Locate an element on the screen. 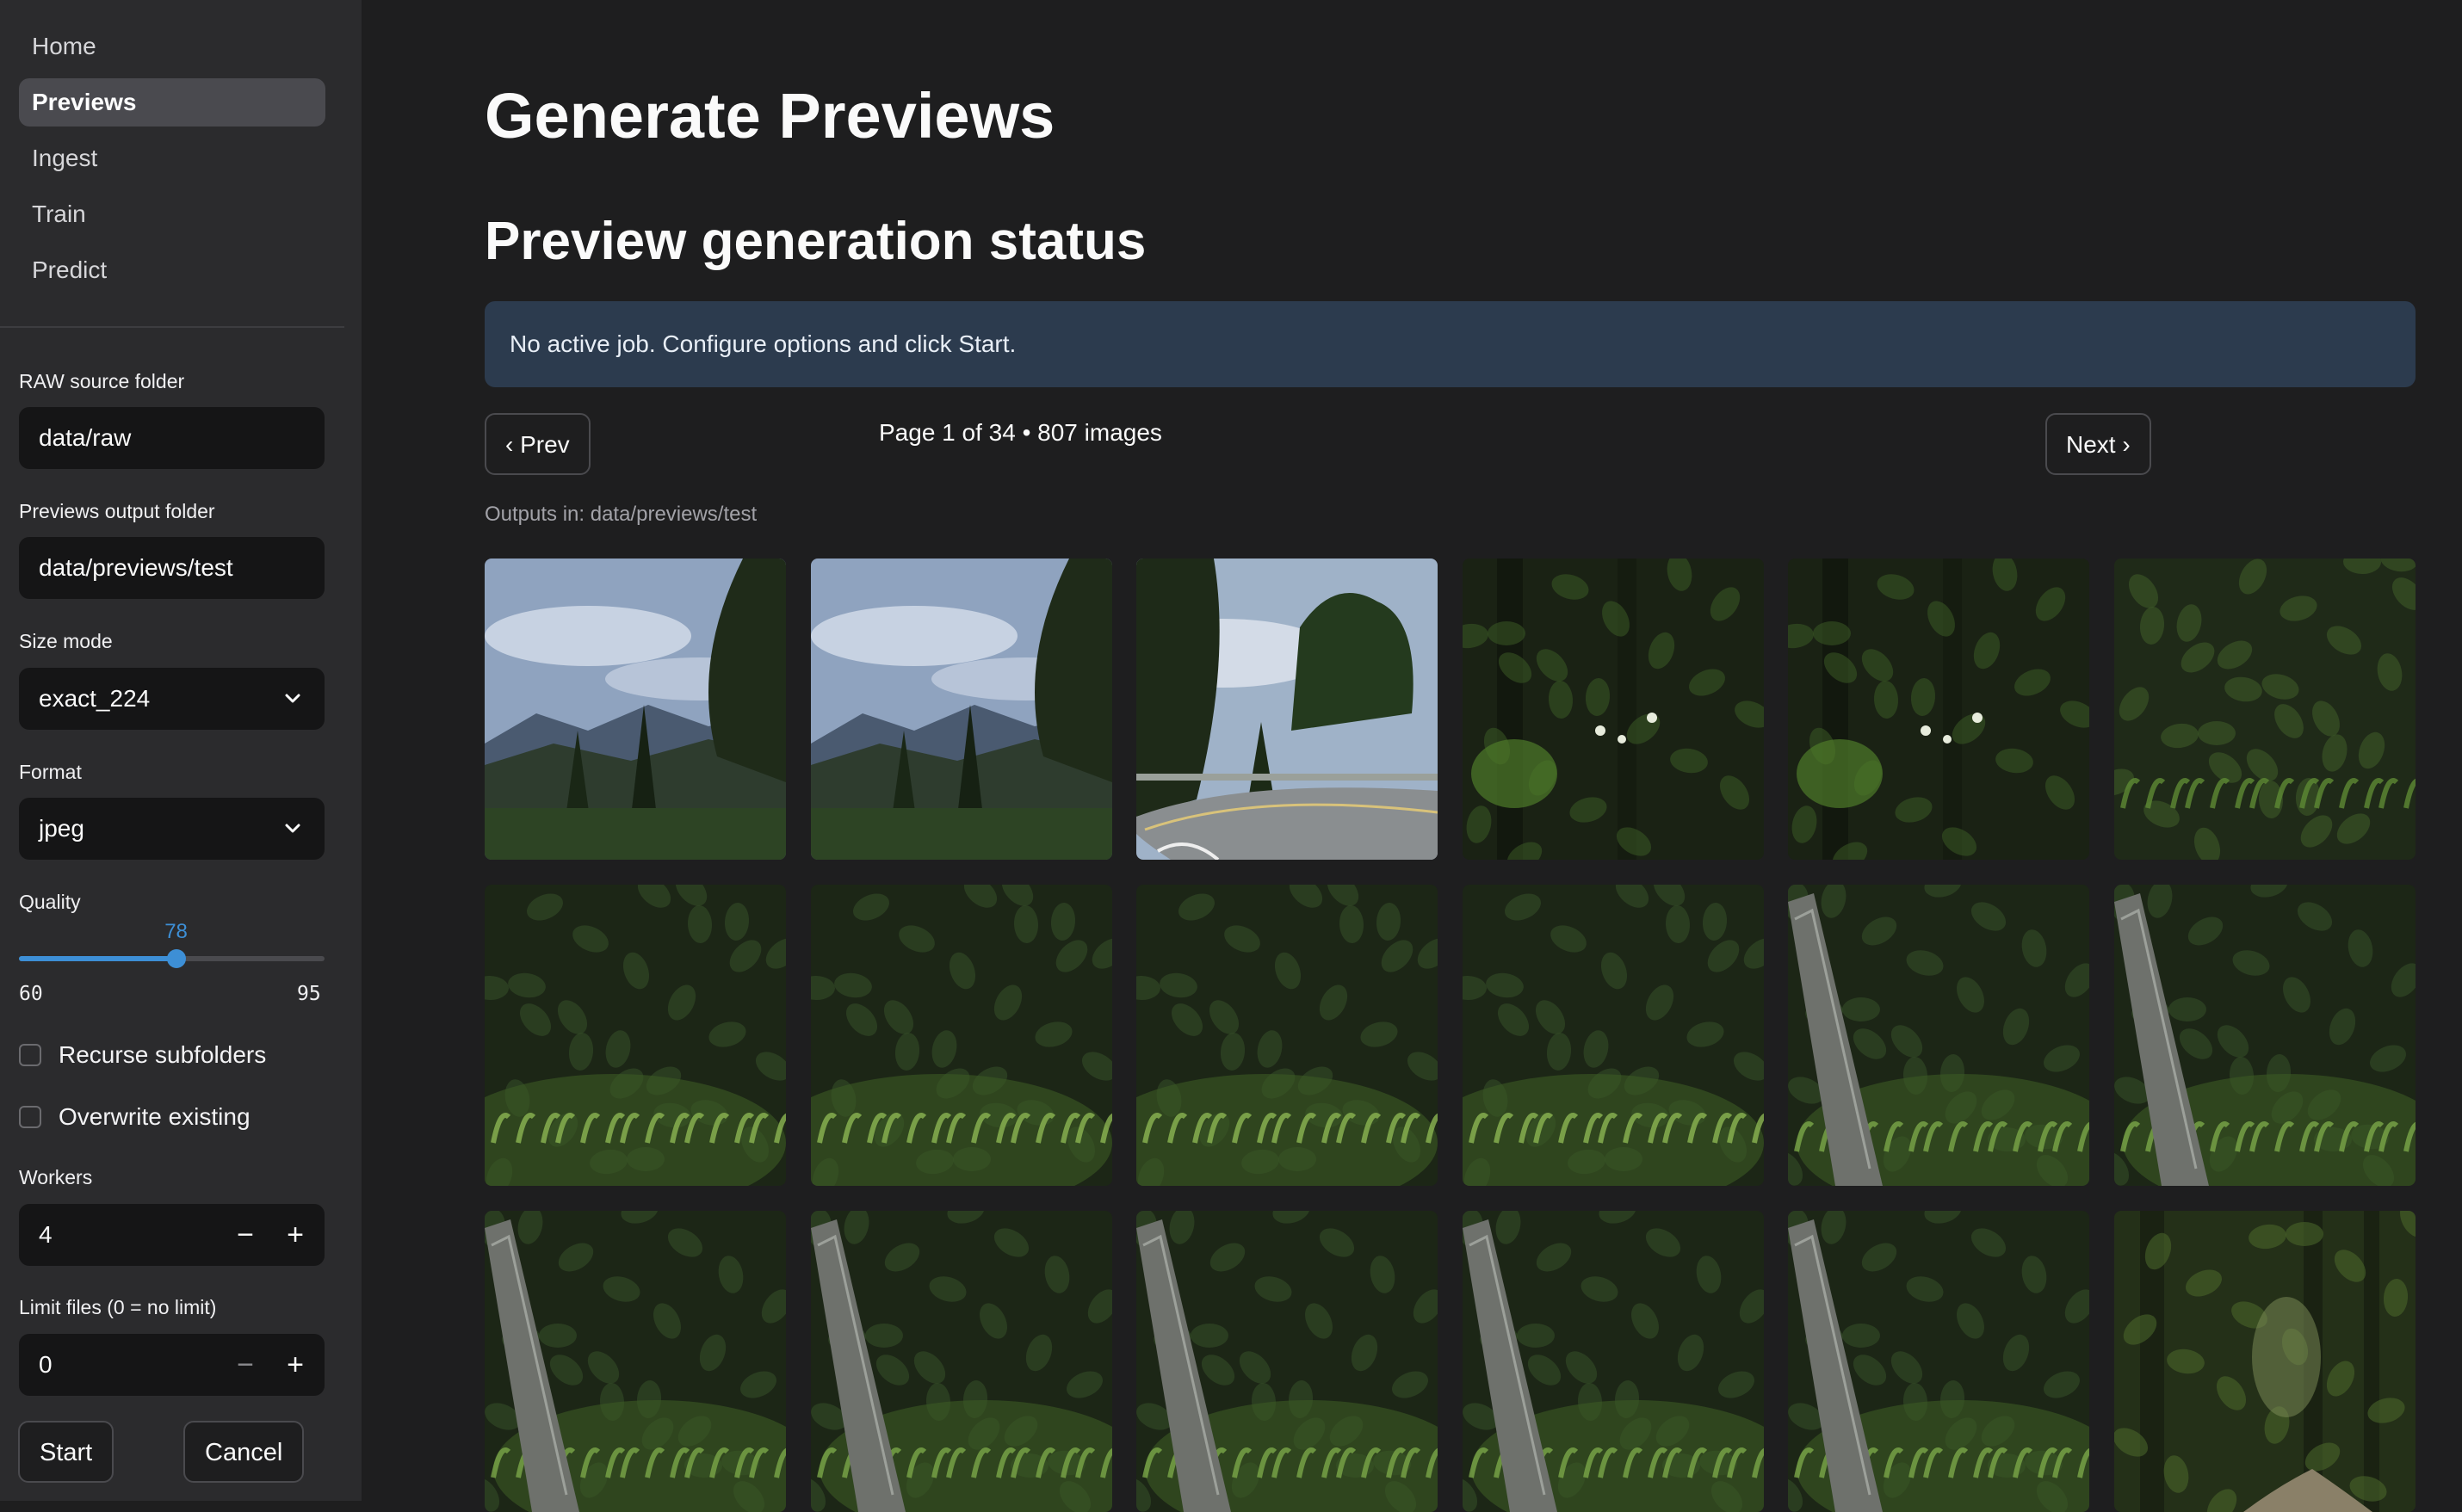  format-value: jpeg is located at coordinates (62, 828).